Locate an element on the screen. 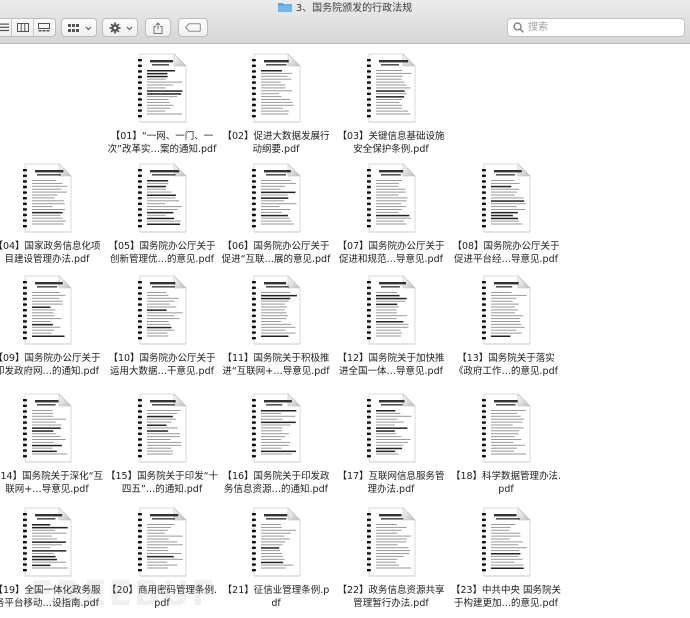 The height and width of the screenshot is (618, 690). file-name-label: 【12】国务院关于加快推进全国一体…导意见.pdf is located at coordinates (391, 365).